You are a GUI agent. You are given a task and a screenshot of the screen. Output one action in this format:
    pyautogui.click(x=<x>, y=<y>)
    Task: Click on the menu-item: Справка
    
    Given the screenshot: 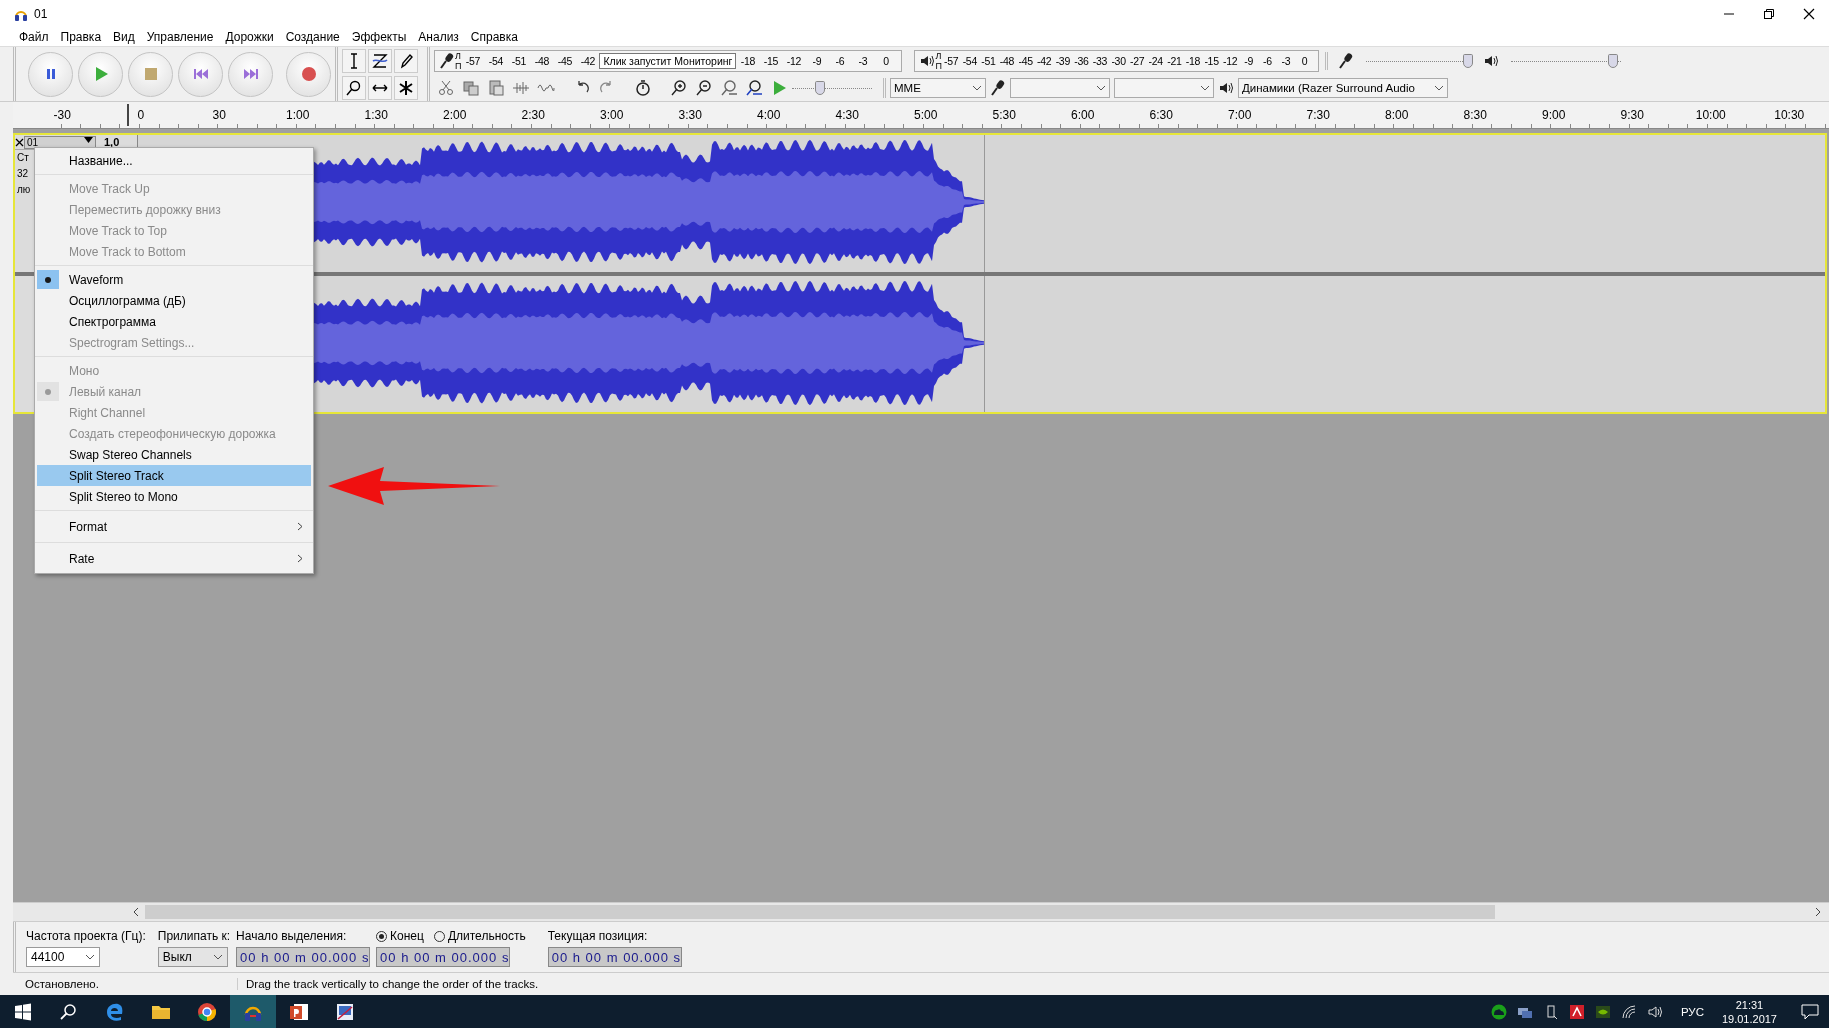 What is the action you would take?
    pyautogui.click(x=494, y=37)
    